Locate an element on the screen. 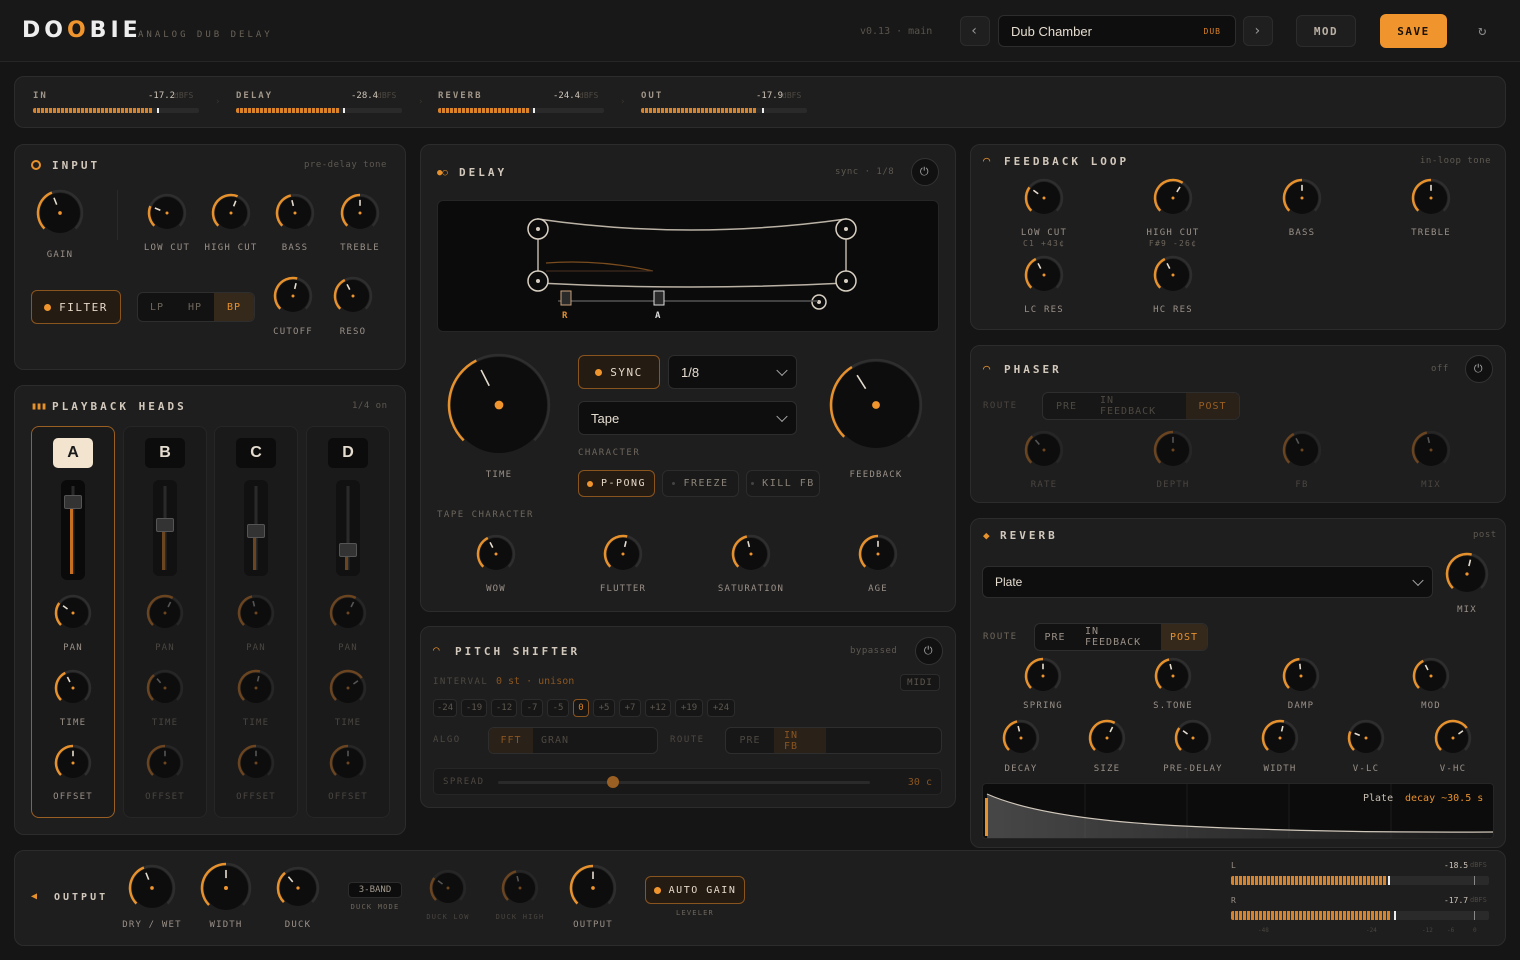  division-dropdown: 1/8 is located at coordinates (732, 372).